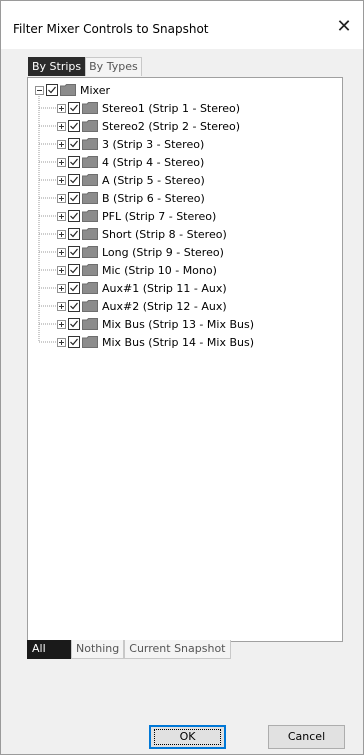 The image size is (364, 755). Describe the element at coordinates (153, 144) in the screenshot. I see `tree-item-label: 3 (Strip 3 - Stereo)` at that location.